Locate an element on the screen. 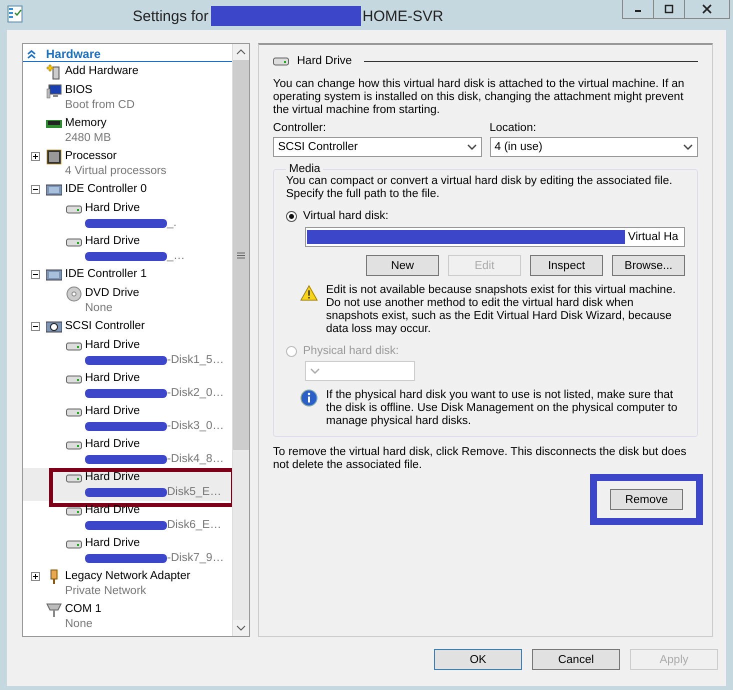 The height and width of the screenshot is (690, 733). radio-button is located at coordinates (291, 216).